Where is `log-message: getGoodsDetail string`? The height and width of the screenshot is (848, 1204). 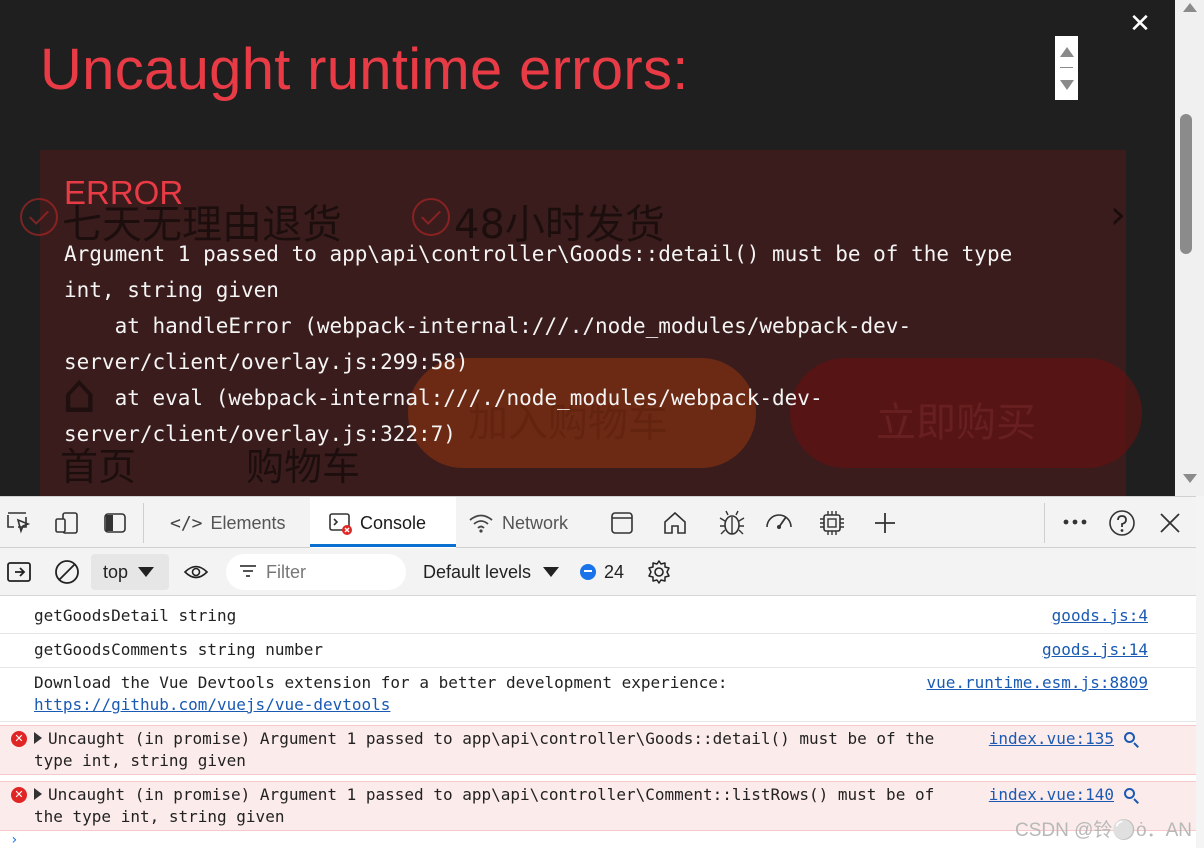 log-message: getGoodsDetail string is located at coordinates (135, 615).